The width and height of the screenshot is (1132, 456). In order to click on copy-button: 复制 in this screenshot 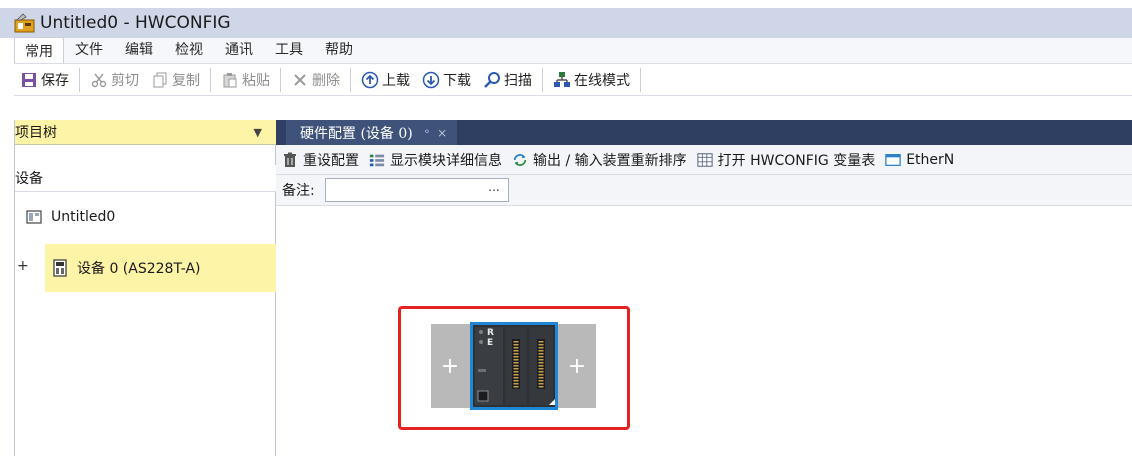, I will do `click(175, 80)`.